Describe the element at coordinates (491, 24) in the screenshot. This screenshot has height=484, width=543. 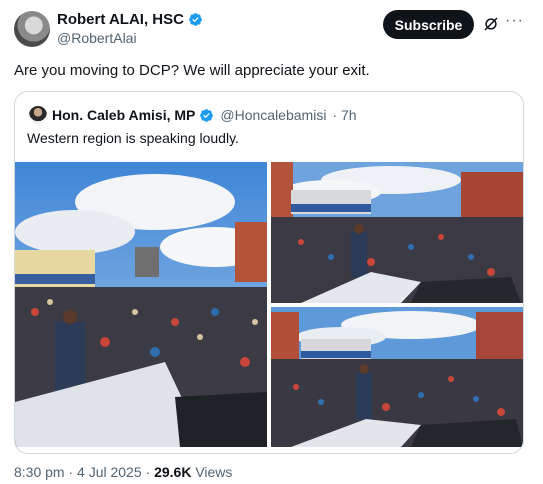
I see `grok-icon` at that location.